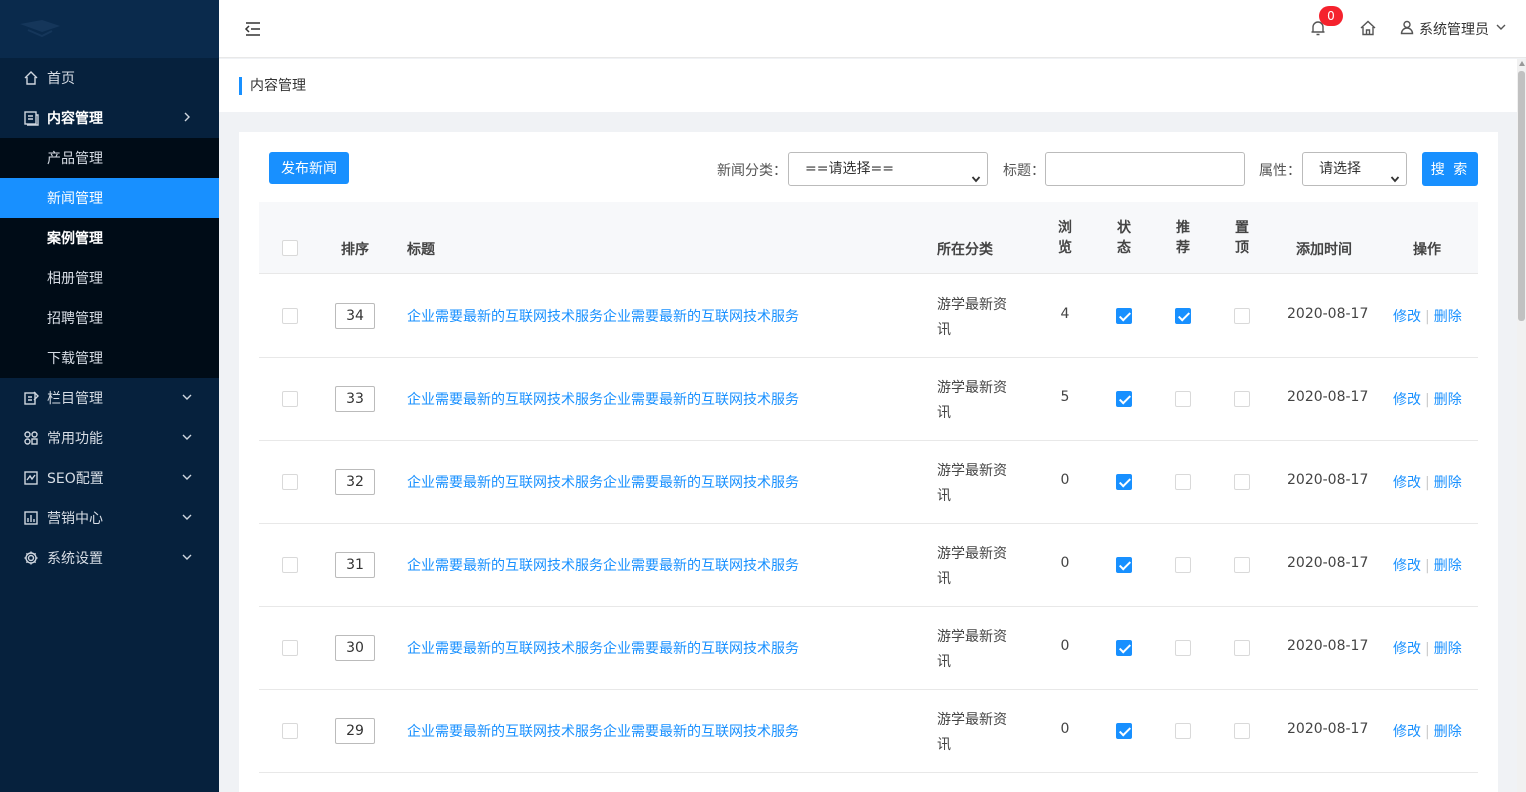  What do you see at coordinates (1065, 314) in the screenshot?
I see `views-cell: 4` at bounding box center [1065, 314].